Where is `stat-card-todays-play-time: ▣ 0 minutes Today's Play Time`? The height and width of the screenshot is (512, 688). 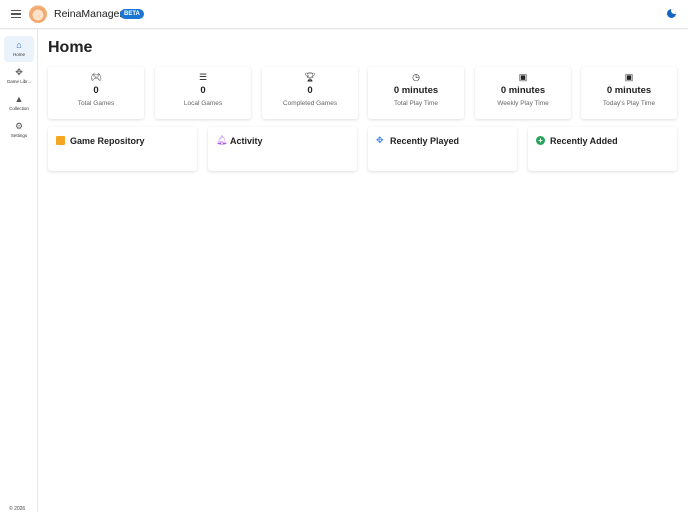 stat-card-todays-play-time: ▣ 0 minutes Today's Play Time is located at coordinates (629, 93).